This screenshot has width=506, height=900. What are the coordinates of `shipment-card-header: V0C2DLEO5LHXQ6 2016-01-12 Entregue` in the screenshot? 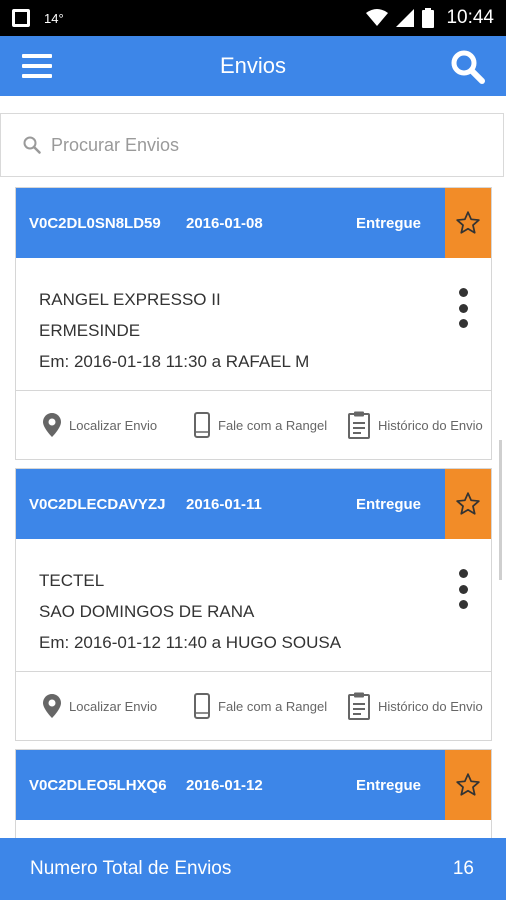 It's located at (253, 785).